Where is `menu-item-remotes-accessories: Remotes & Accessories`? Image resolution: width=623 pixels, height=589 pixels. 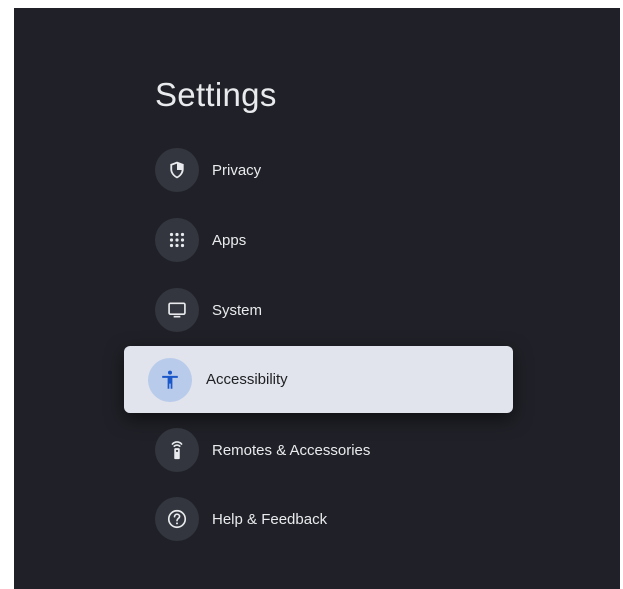
menu-item-remotes-accessories: Remotes & Accessories is located at coordinates (335, 450).